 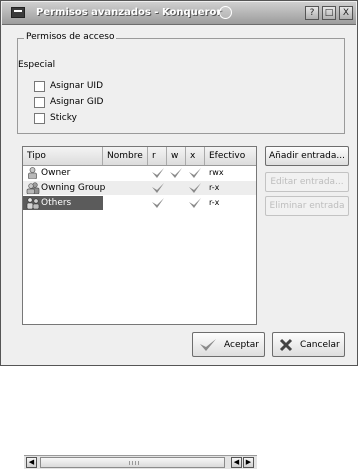 I want to click on row-tipo: Owning Group, so click(x=73, y=188).